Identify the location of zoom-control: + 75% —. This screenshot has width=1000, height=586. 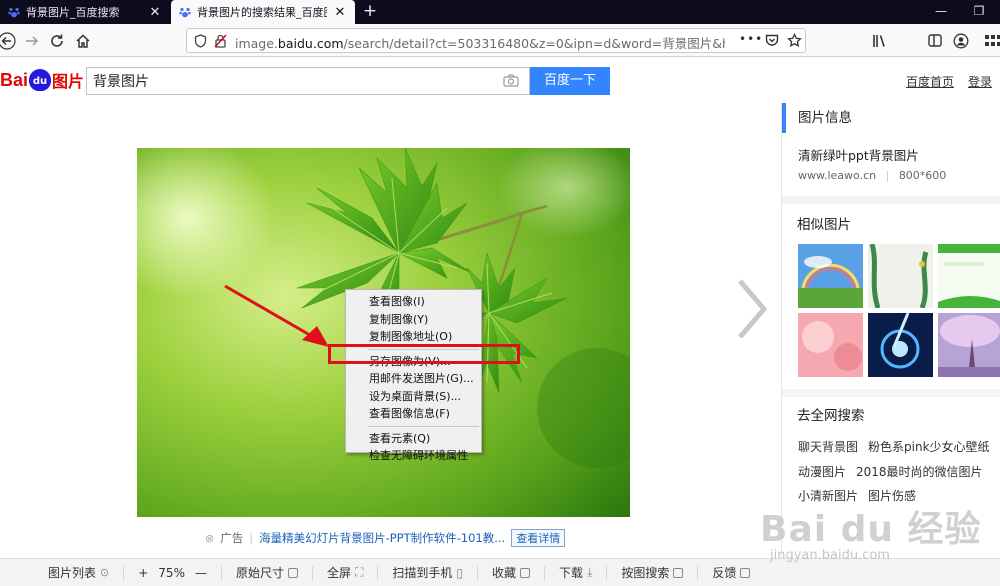
(173, 572).